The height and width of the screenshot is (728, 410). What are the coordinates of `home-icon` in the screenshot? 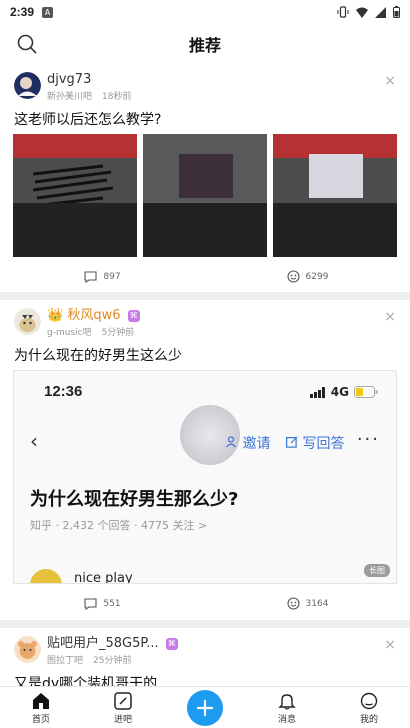 It's located at (41, 701).